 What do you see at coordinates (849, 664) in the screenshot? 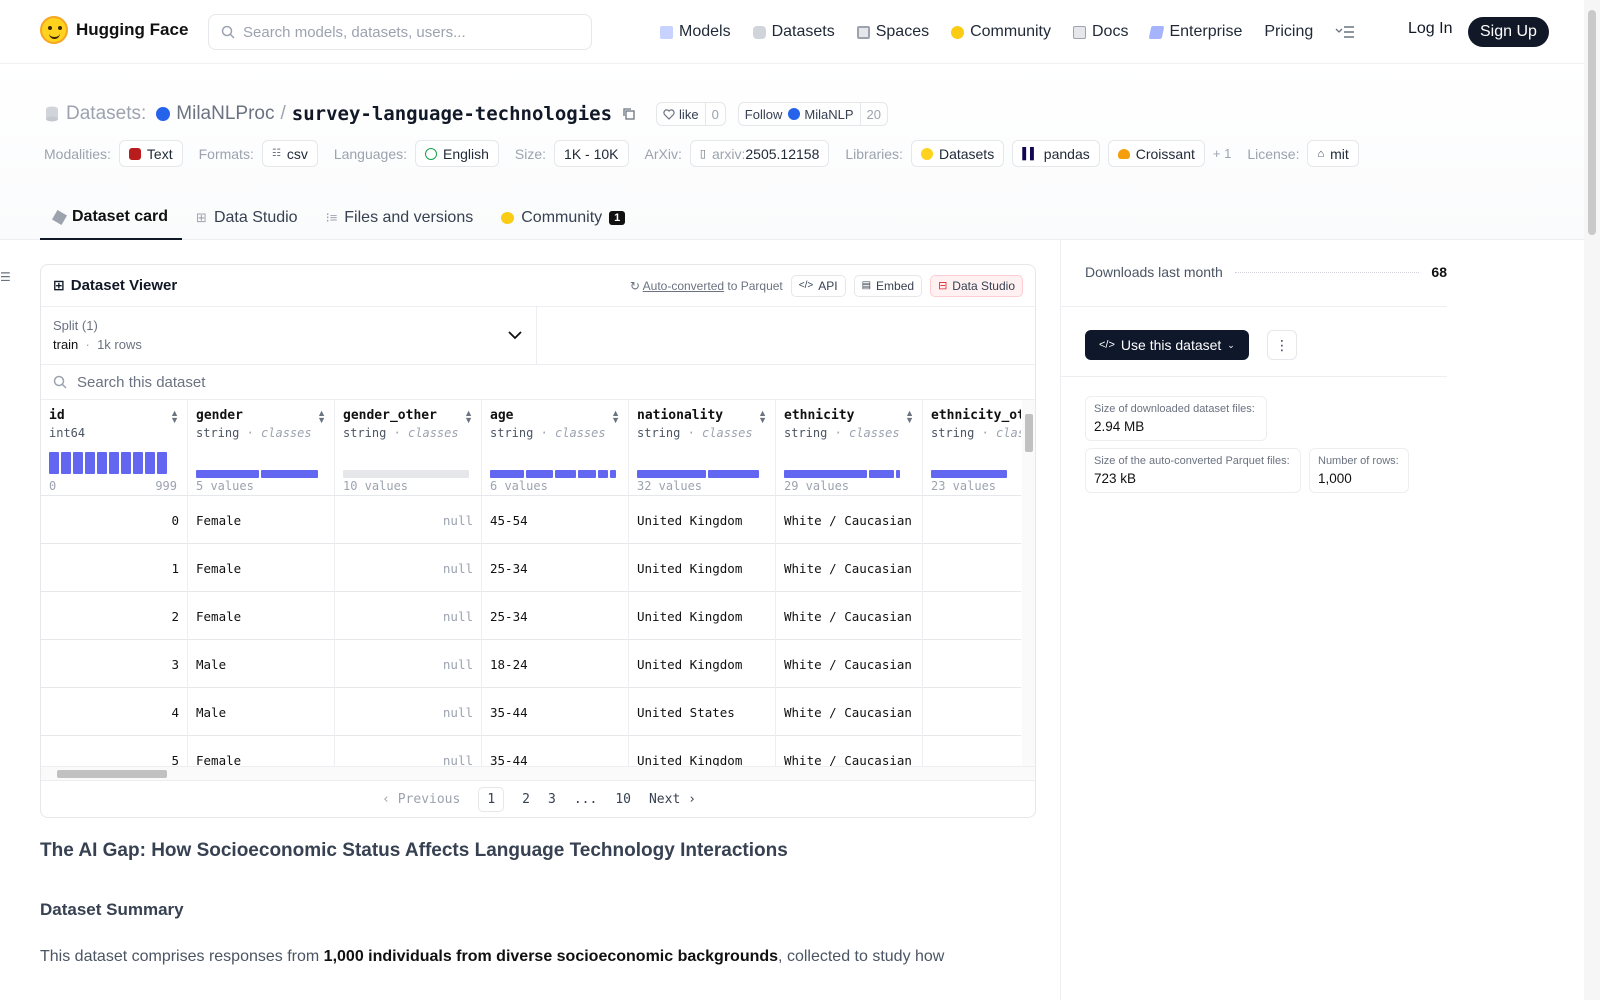
I see `table-cell: White / Caucasian` at bounding box center [849, 664].